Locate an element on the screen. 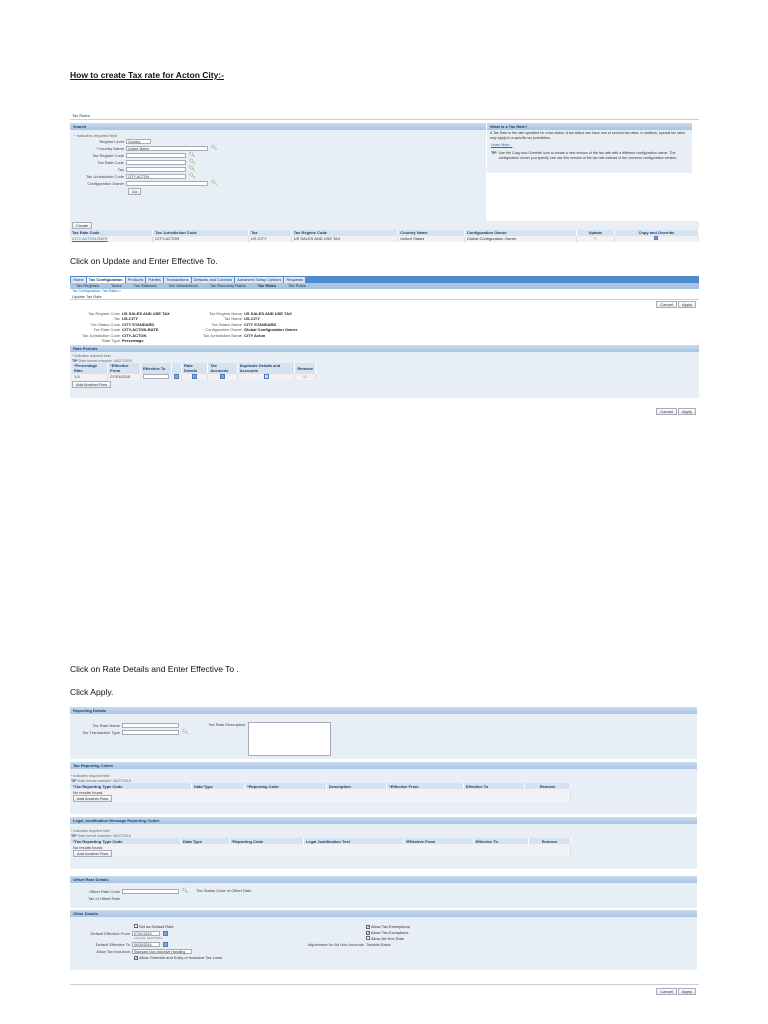  allow-ad-hoc-rate-checkbox is located at coordinates (368, 938).